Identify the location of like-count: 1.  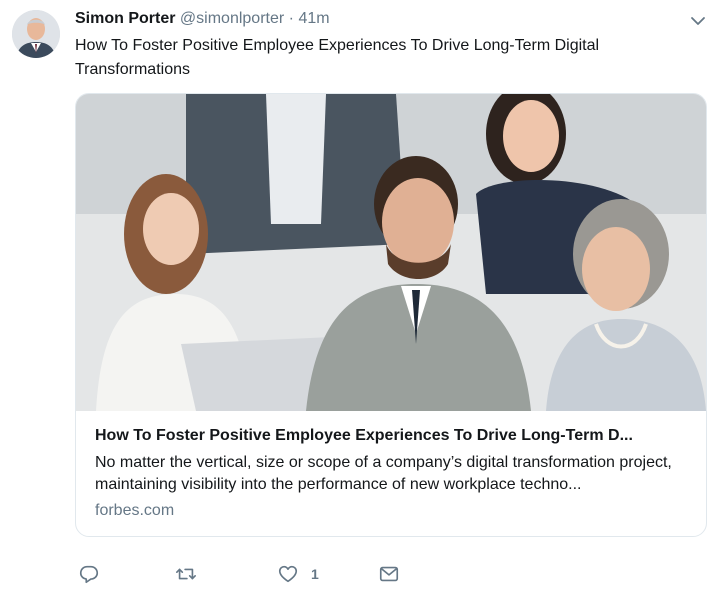
(315, 574).